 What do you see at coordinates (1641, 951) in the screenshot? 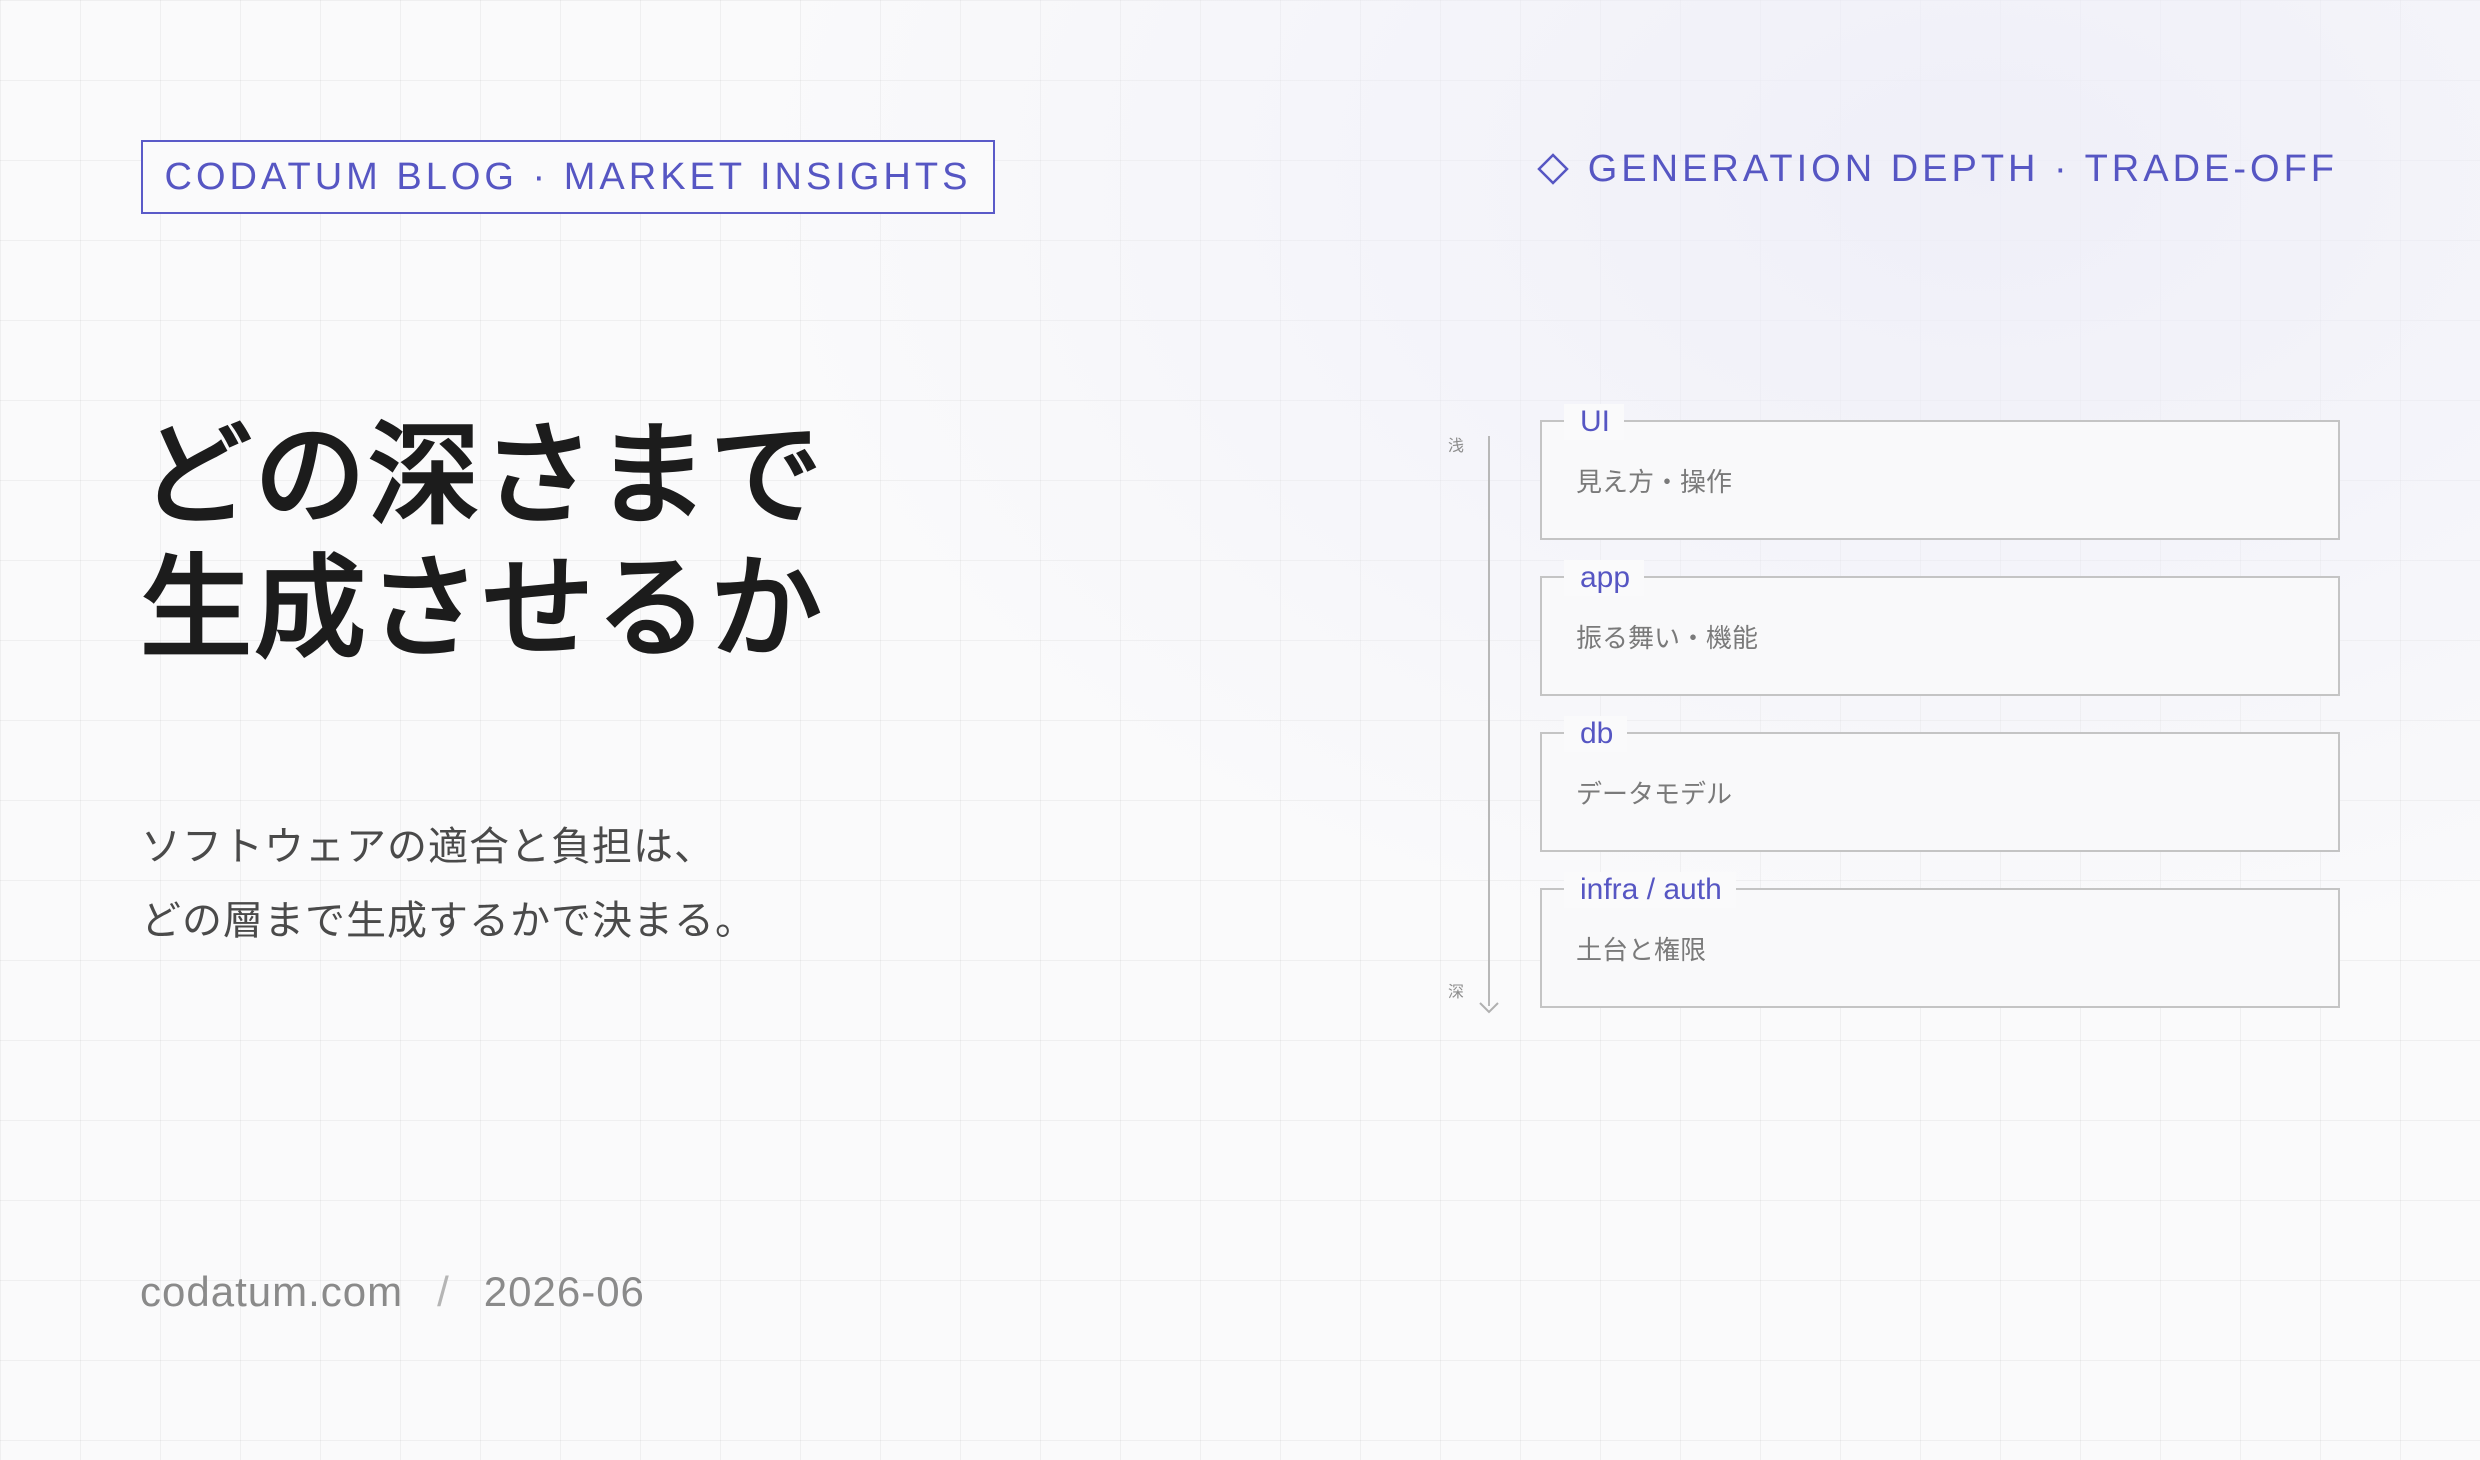
I see `layer-description: 土台と権限` at bounding box center [1641, 951].